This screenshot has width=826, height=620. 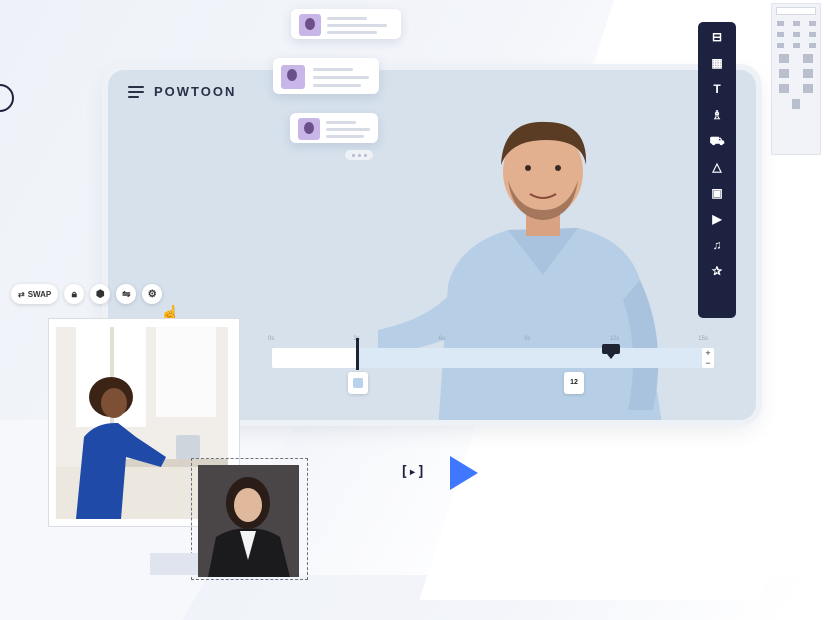 What do you see at coordinates (717, 63) in the screenshot?
I see `texture-icon: ▦` at bounding box center [717, 63].